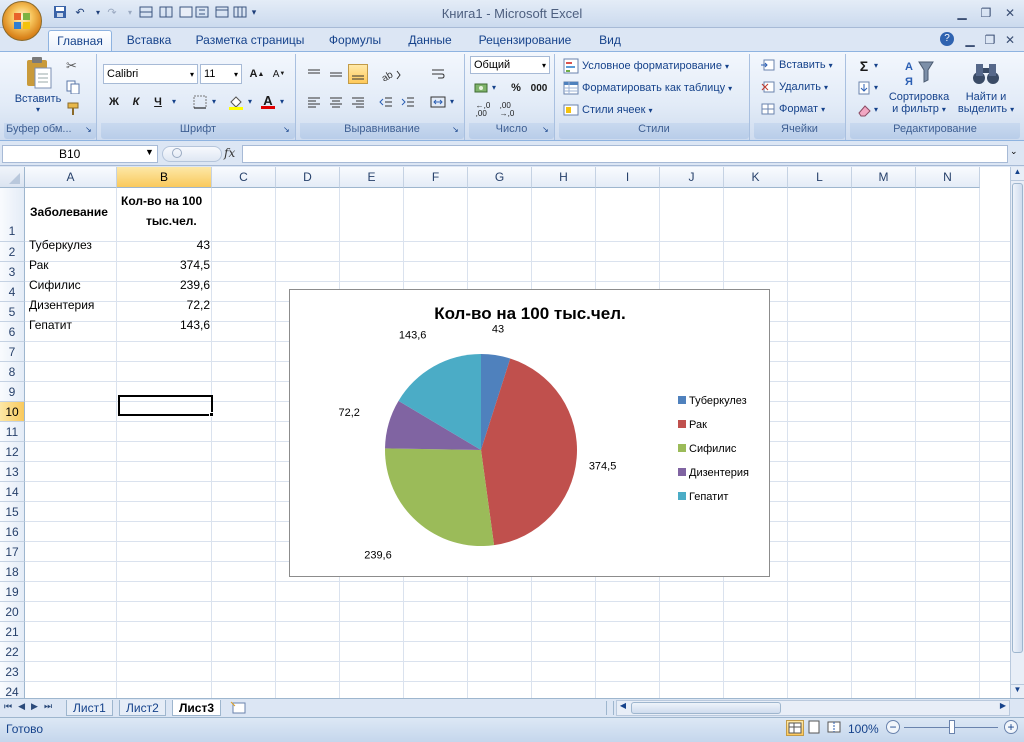 Image resolution: width=1024 pixels, height=742 pixels. I want to click on cell-B6: 143,6, so click(164, 325).